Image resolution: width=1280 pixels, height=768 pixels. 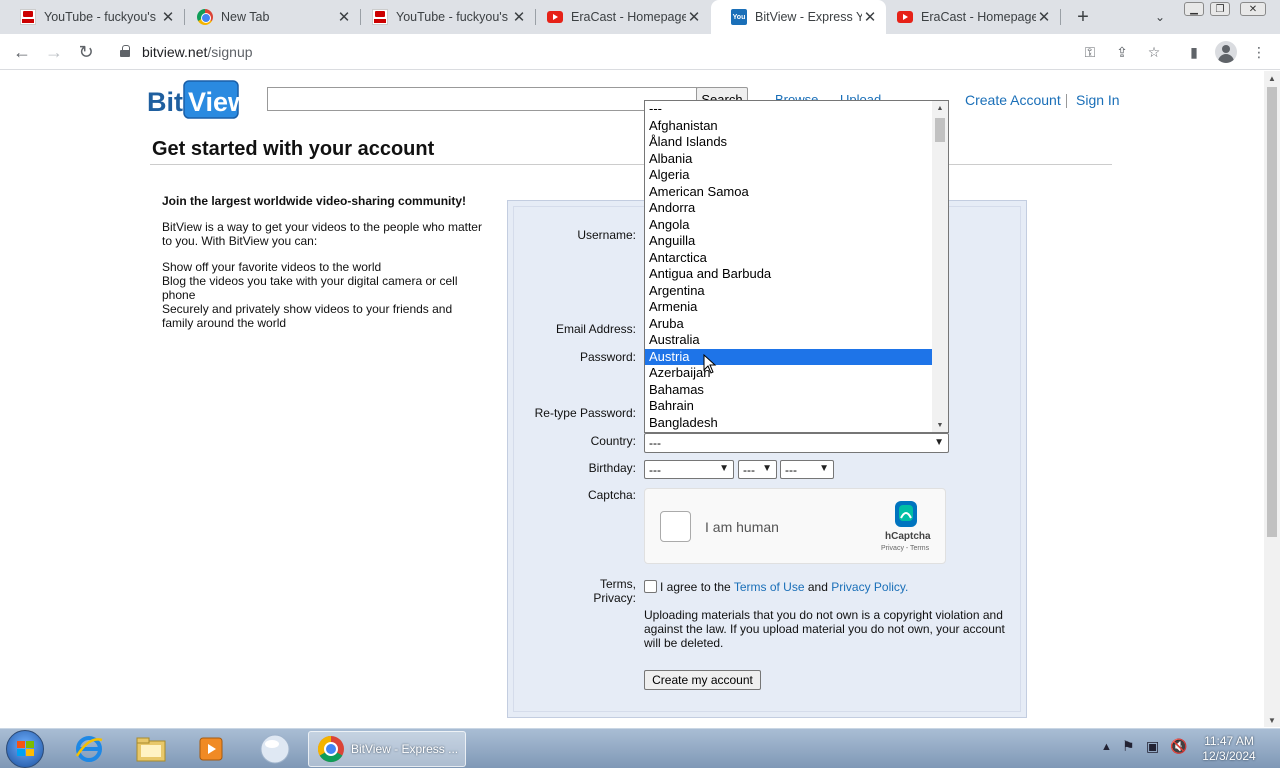 What do you see at coordinates (245, 17) in the screenshot?
I see `tab-title: New Tab` at bounding box center [245, 17].